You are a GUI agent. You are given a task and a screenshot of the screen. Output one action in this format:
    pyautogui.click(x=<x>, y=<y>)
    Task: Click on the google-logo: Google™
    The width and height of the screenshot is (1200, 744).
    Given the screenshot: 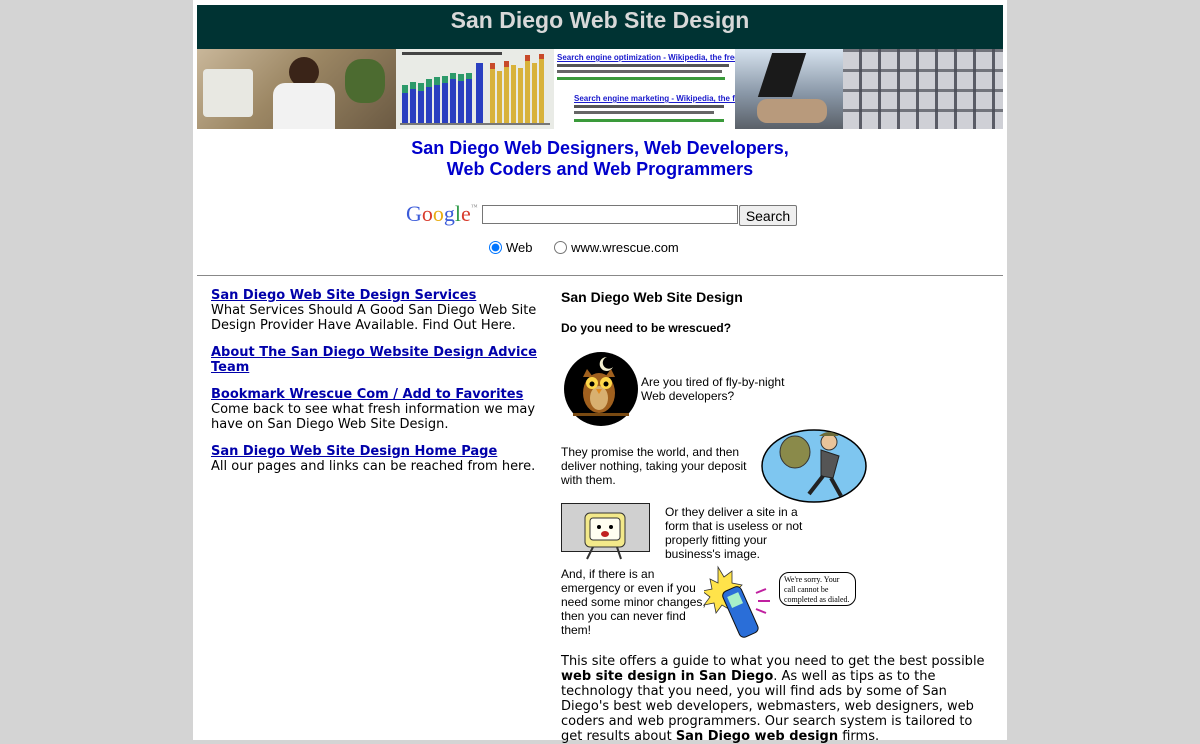 What is the action you would take?
    pyautogui.click(x=442, y=213)
    